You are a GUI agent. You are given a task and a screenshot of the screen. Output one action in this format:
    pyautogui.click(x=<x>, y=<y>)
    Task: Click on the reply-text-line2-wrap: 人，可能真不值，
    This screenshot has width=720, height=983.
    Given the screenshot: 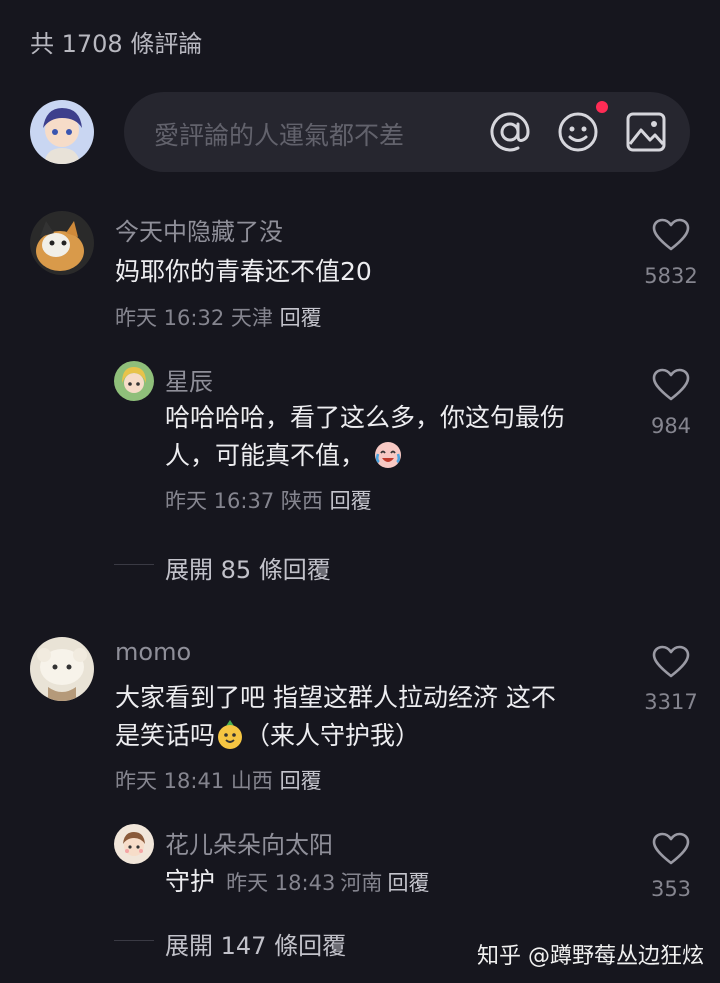 What is the action you would take?
    pyautogui.click(x=284, y=456)
    